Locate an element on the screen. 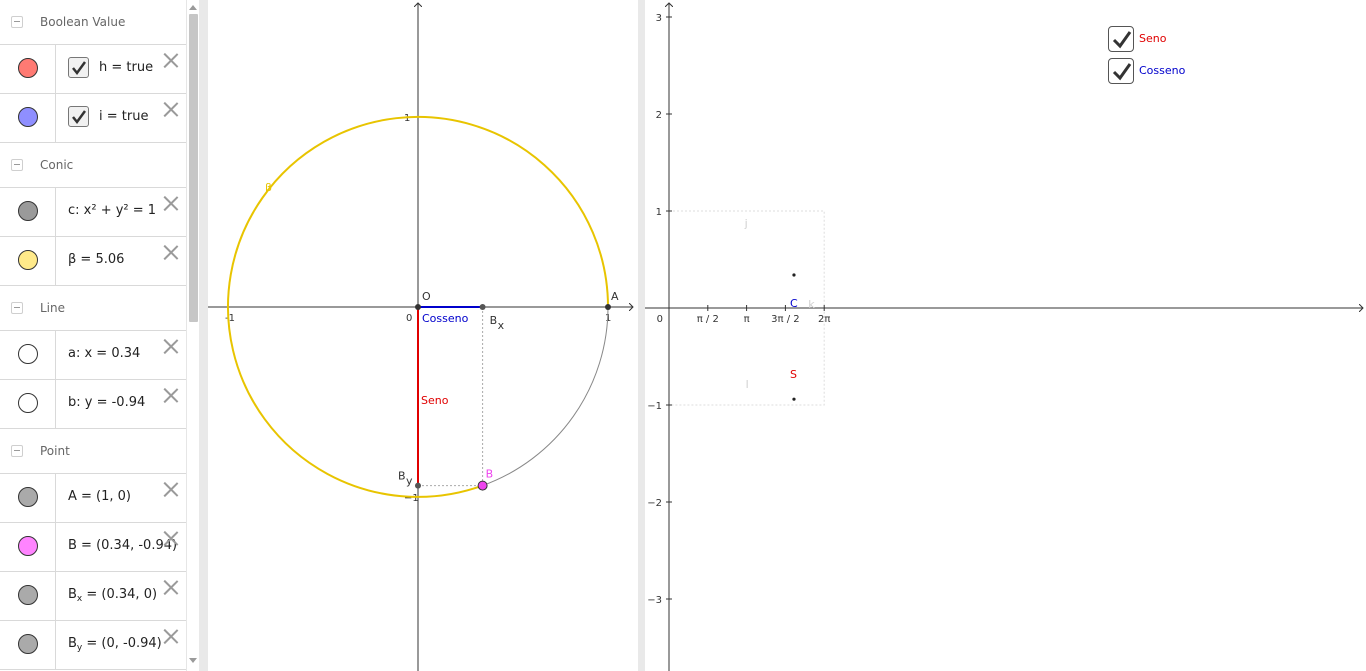  algebra-item: B = (0.34, -0.94) is located at coordinates (93, 547).